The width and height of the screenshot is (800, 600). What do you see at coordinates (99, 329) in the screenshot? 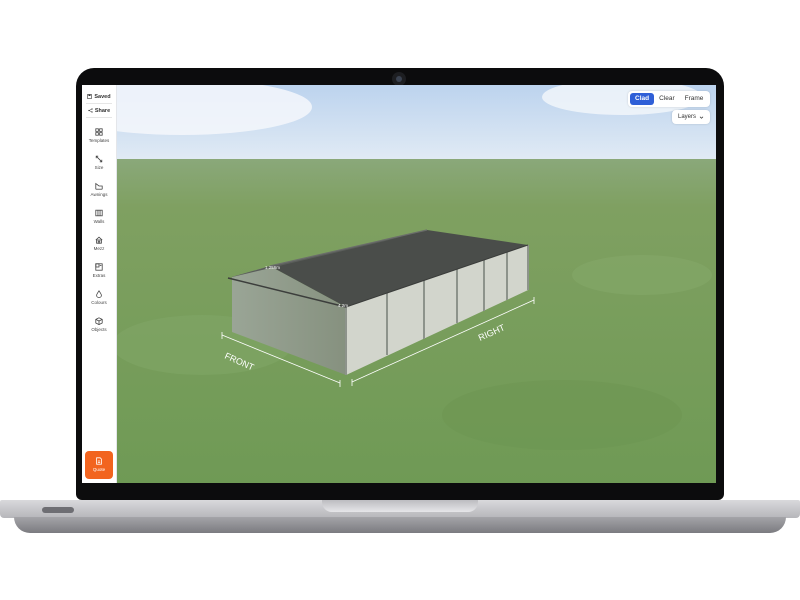
I see `sidebar-item-label: Objects` at bounding box center [99, 329].